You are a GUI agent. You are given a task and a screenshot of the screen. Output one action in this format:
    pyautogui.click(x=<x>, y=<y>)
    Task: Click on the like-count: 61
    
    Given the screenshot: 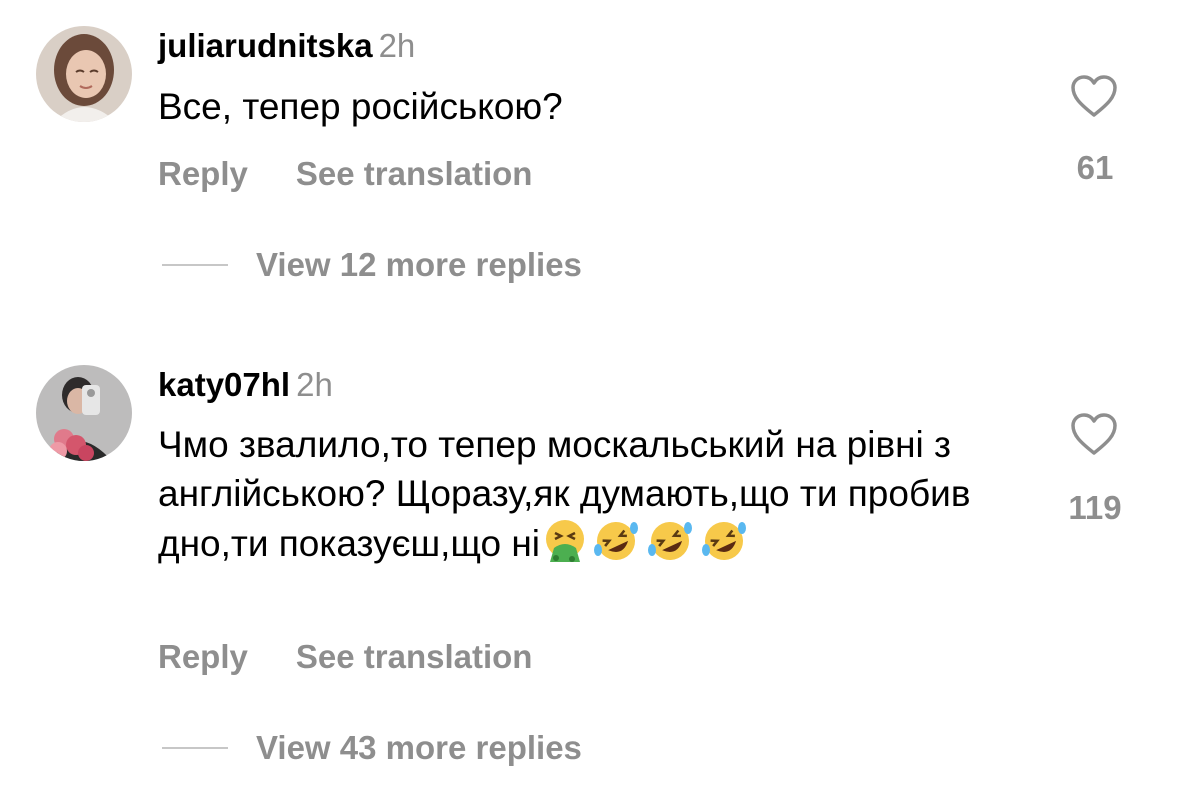 What is the action you would take?
    pyautogui.click(x=1095, y=167)
    